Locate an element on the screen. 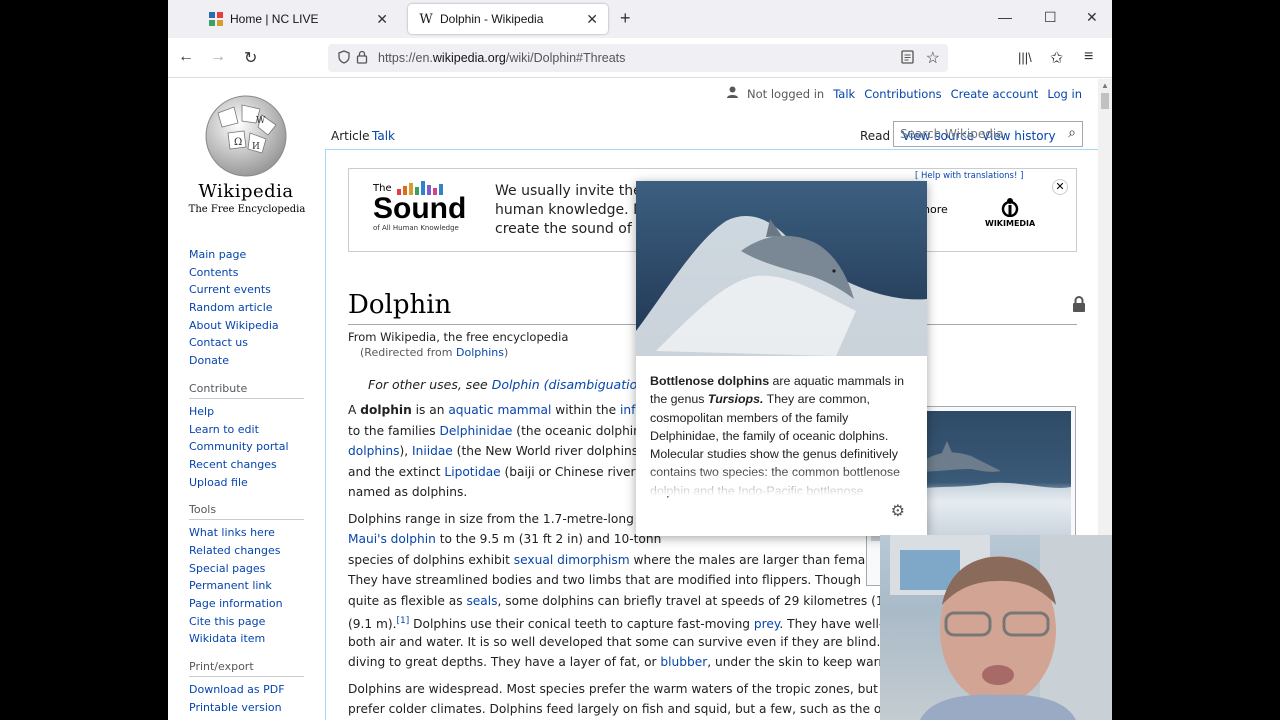  article-text: within the is located at coordinates (585, 410).